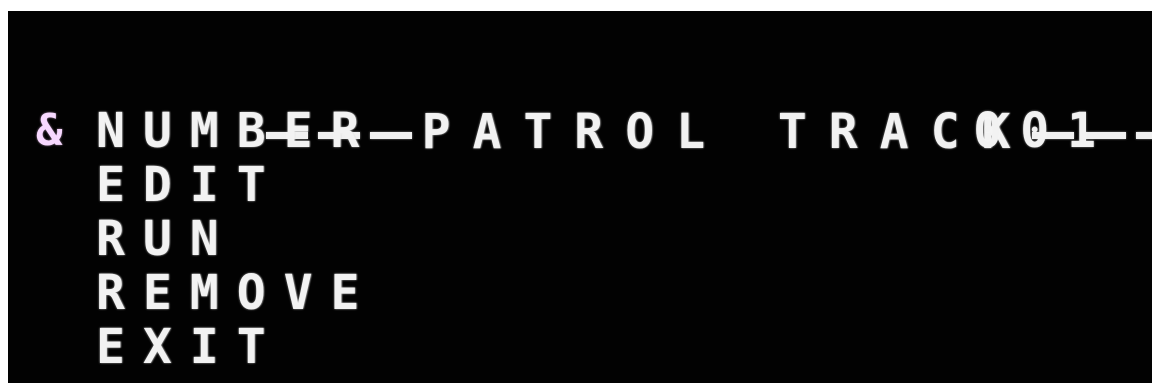 Image resolution: width=1160 pixels, height=389 pixels. What do you see at coordinates (1043, 131) in the screenshot?
I see `patrol-track-number-value: 001` at bounding box center [1043, 131].